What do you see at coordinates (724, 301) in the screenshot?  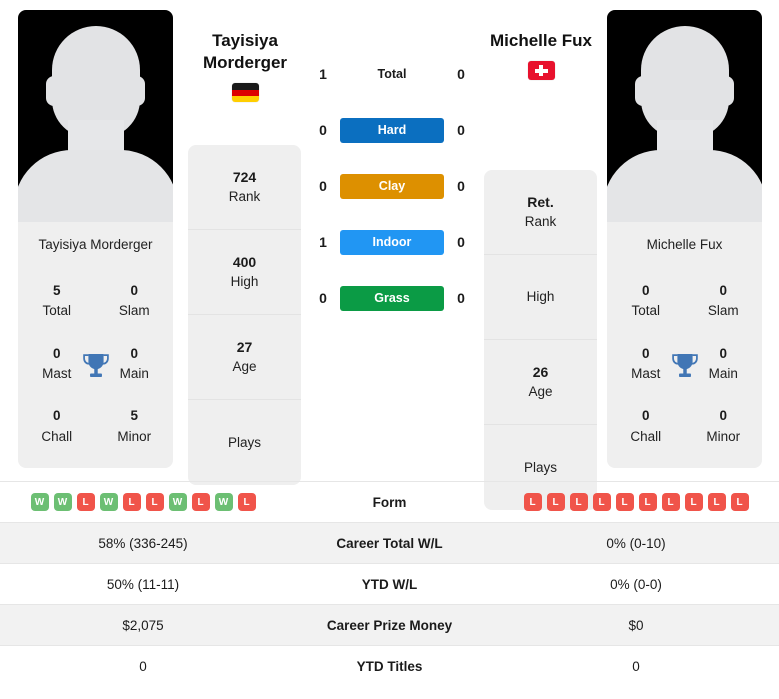 I see `stat-slam-right: 0 Slam` at bounding box center [724, 301].